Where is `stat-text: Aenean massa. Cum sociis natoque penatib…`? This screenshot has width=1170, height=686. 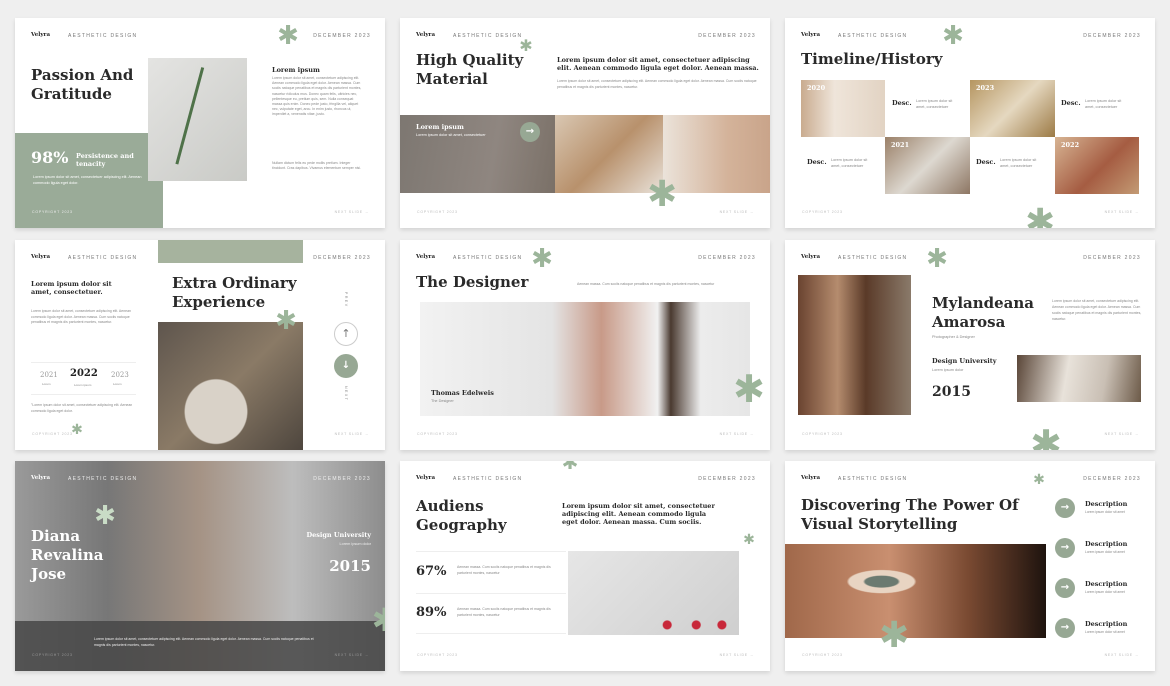
stat-text: Aenean massa. Cum sociis natoque penatib… is located at coordinates (504, 612).